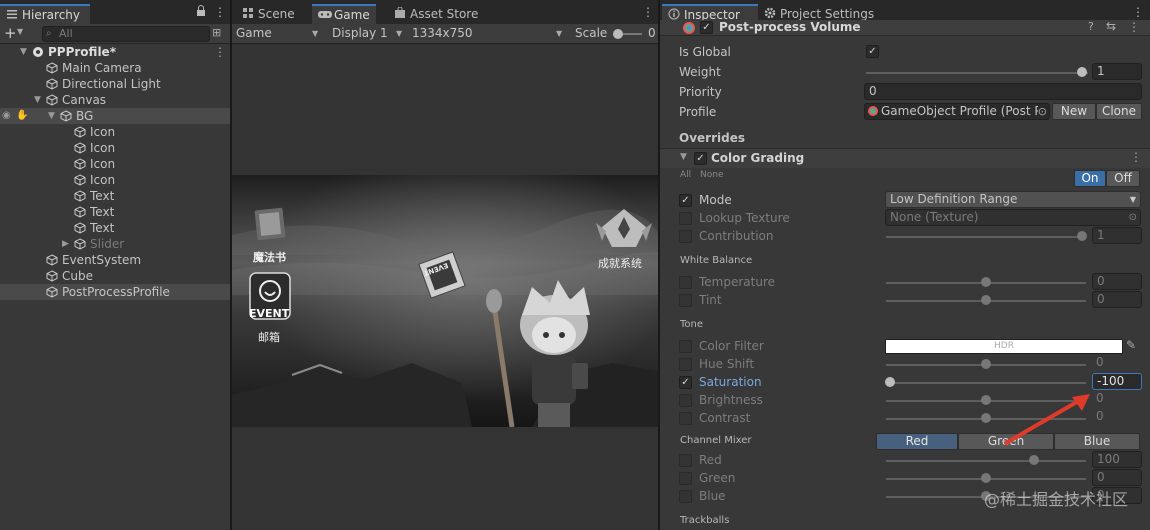  I want to click on hierarchy-item: PostProcessProfile, so click(115, 292).